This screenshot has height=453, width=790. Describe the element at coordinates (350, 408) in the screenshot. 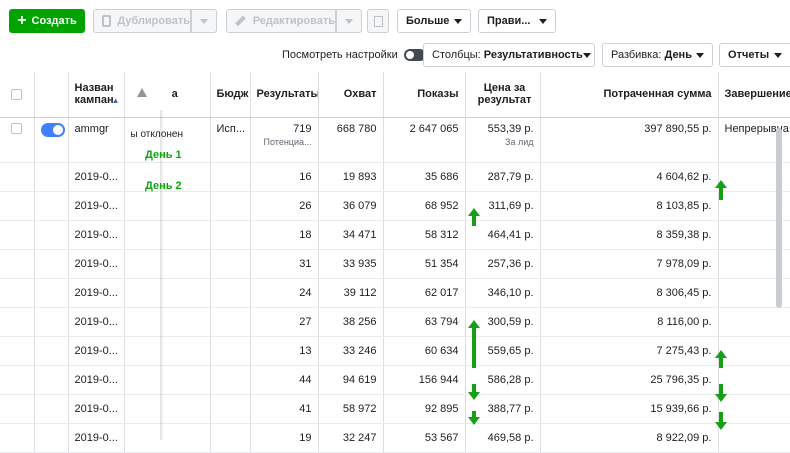

I see `reach-cell: 58 972` at that location.